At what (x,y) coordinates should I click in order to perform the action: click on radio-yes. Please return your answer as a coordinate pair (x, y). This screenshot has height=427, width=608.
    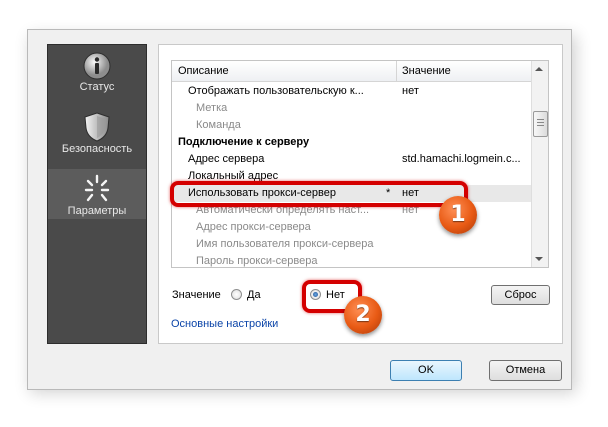
    Looking at the image, I should click on (236, 294).